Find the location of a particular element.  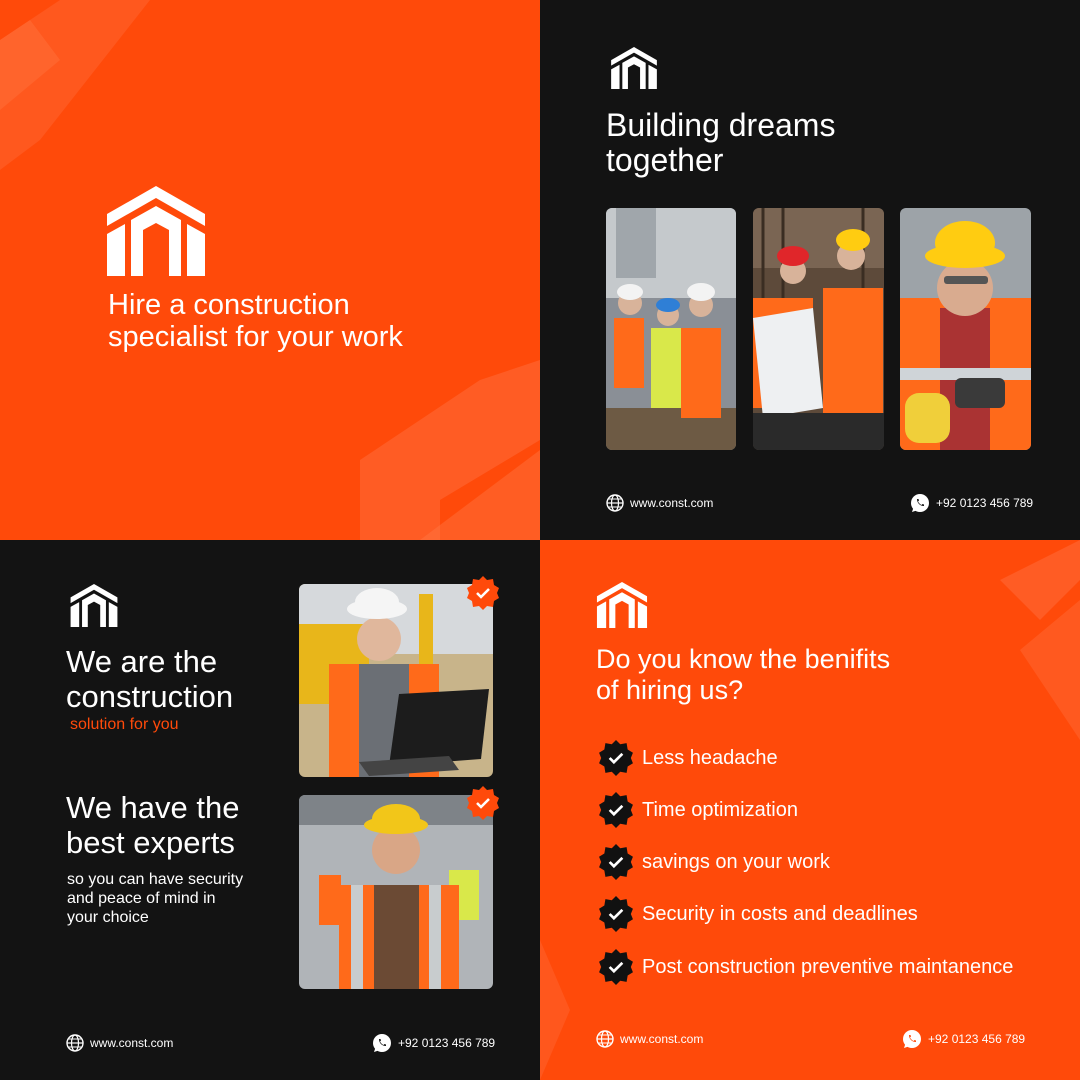

benefit-label: Security in costs and deadlines is located at coordinates (780, 913).